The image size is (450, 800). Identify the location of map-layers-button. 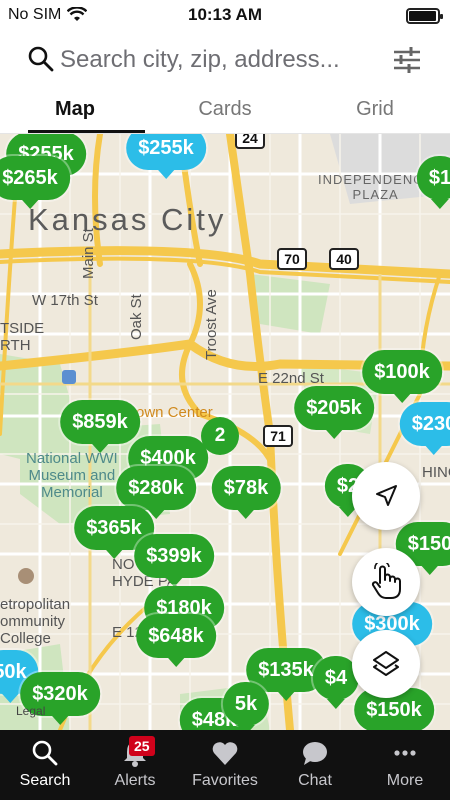
(386, 664).